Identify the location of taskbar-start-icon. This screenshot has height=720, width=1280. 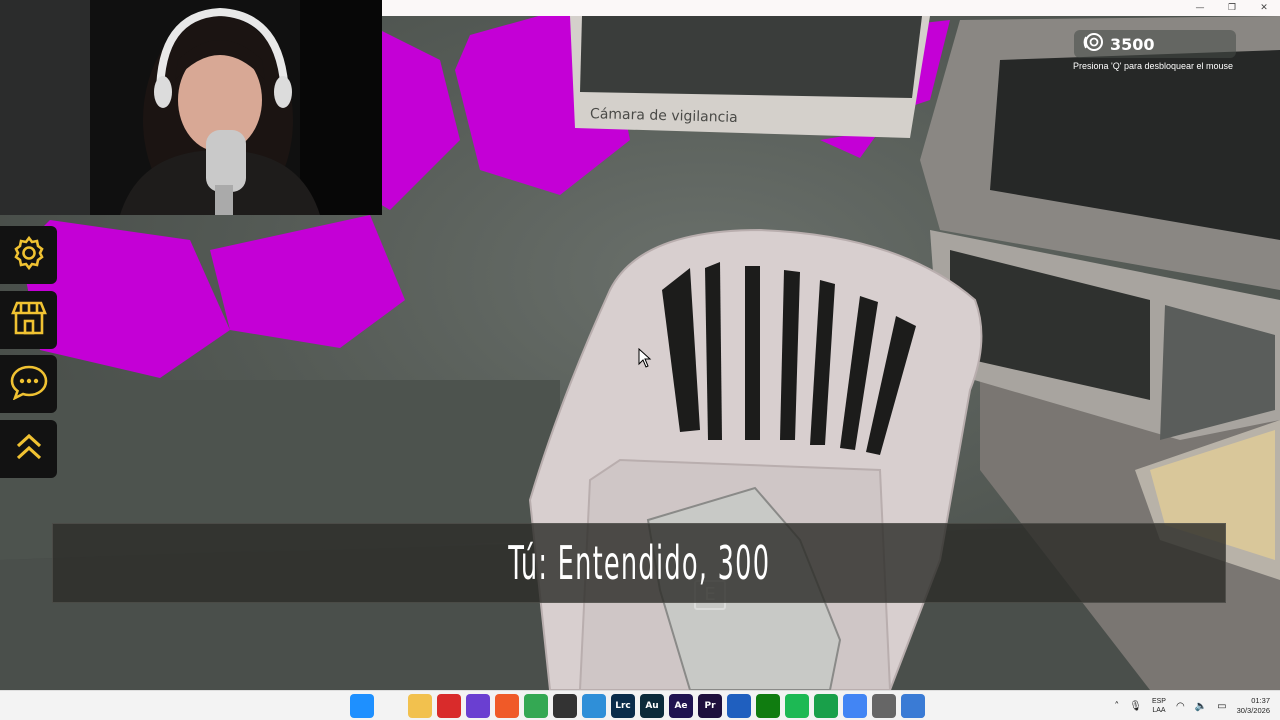
(362, 706).